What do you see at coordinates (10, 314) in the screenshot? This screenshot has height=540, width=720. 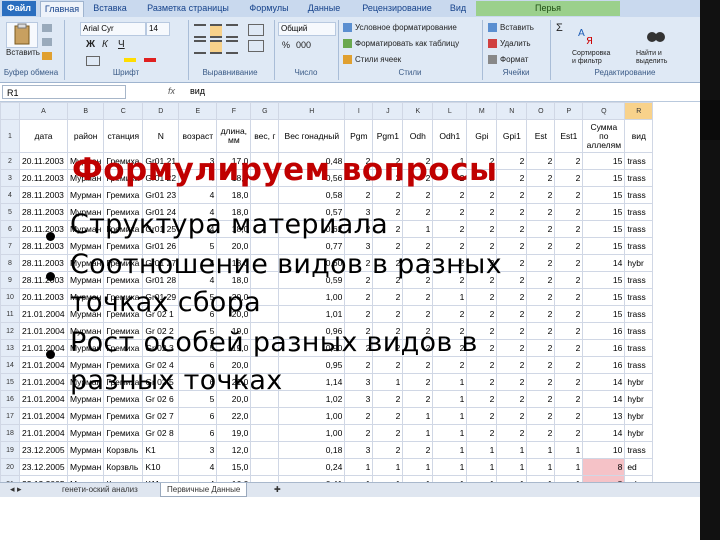 I see `row-header: 11` at bounding box center [10, 314].